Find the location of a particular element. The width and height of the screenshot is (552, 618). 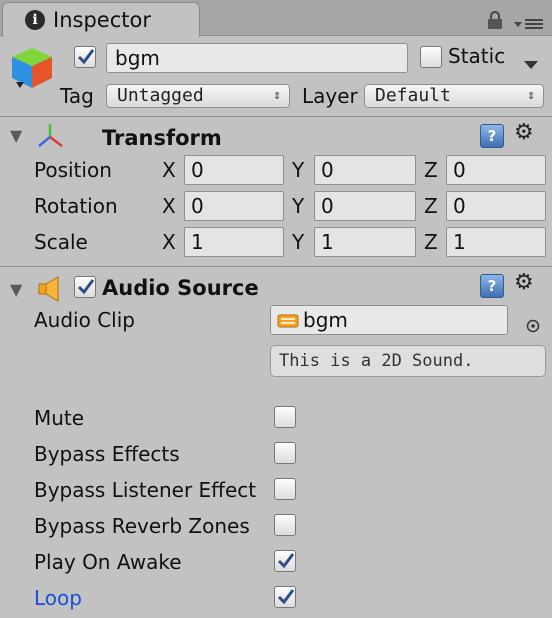

bypass-effects-label: Bypass Effects is located at coordinates (107, 454).